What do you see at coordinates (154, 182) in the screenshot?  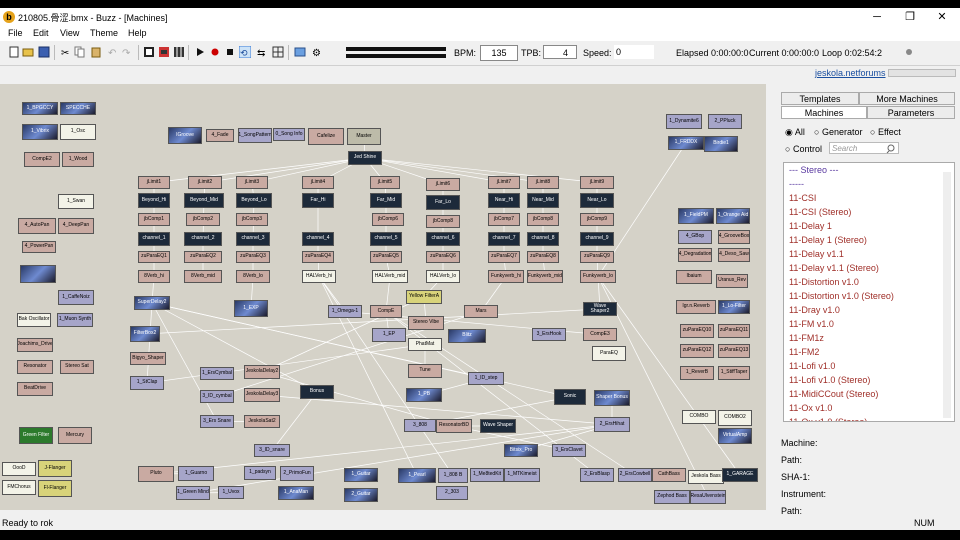 I see `machine-node: jLimit1` at bounding box center [154, 182].